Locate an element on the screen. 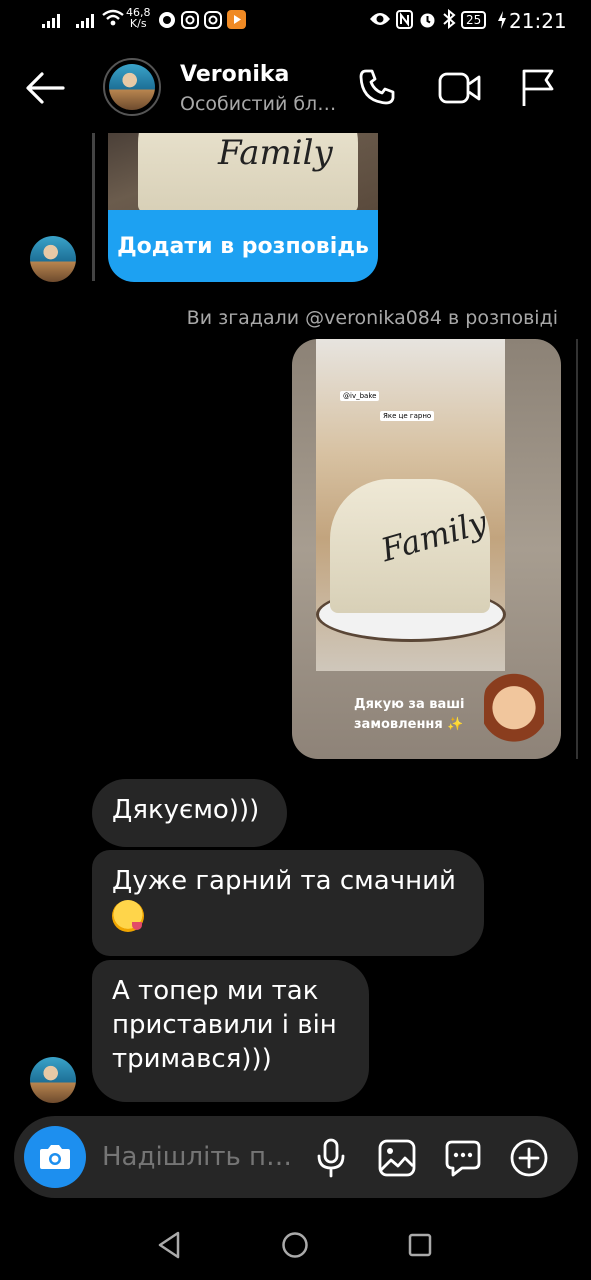  message-composer is located at coordinates (296, 1157).